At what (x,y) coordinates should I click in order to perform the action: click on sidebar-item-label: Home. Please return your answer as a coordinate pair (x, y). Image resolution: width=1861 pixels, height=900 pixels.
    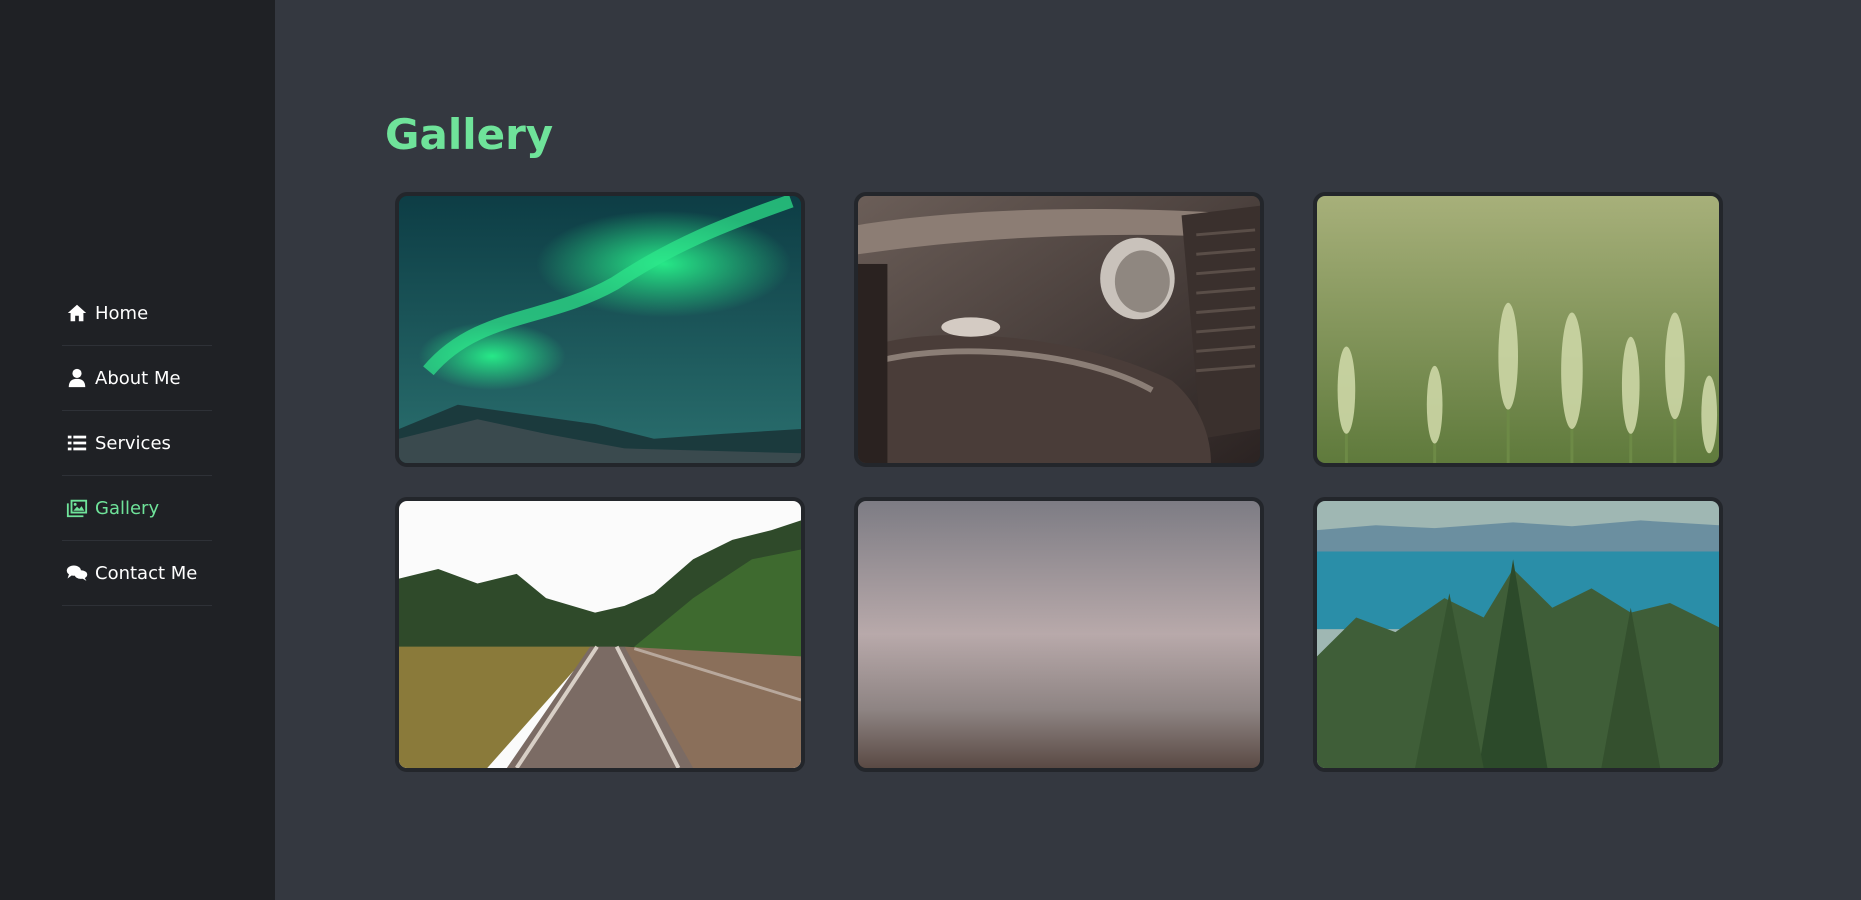
    Looking at the image, I should click on (122, 313).